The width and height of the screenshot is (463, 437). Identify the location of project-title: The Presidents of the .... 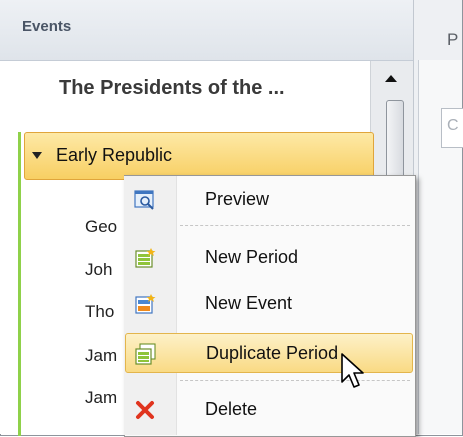
(172, 88).